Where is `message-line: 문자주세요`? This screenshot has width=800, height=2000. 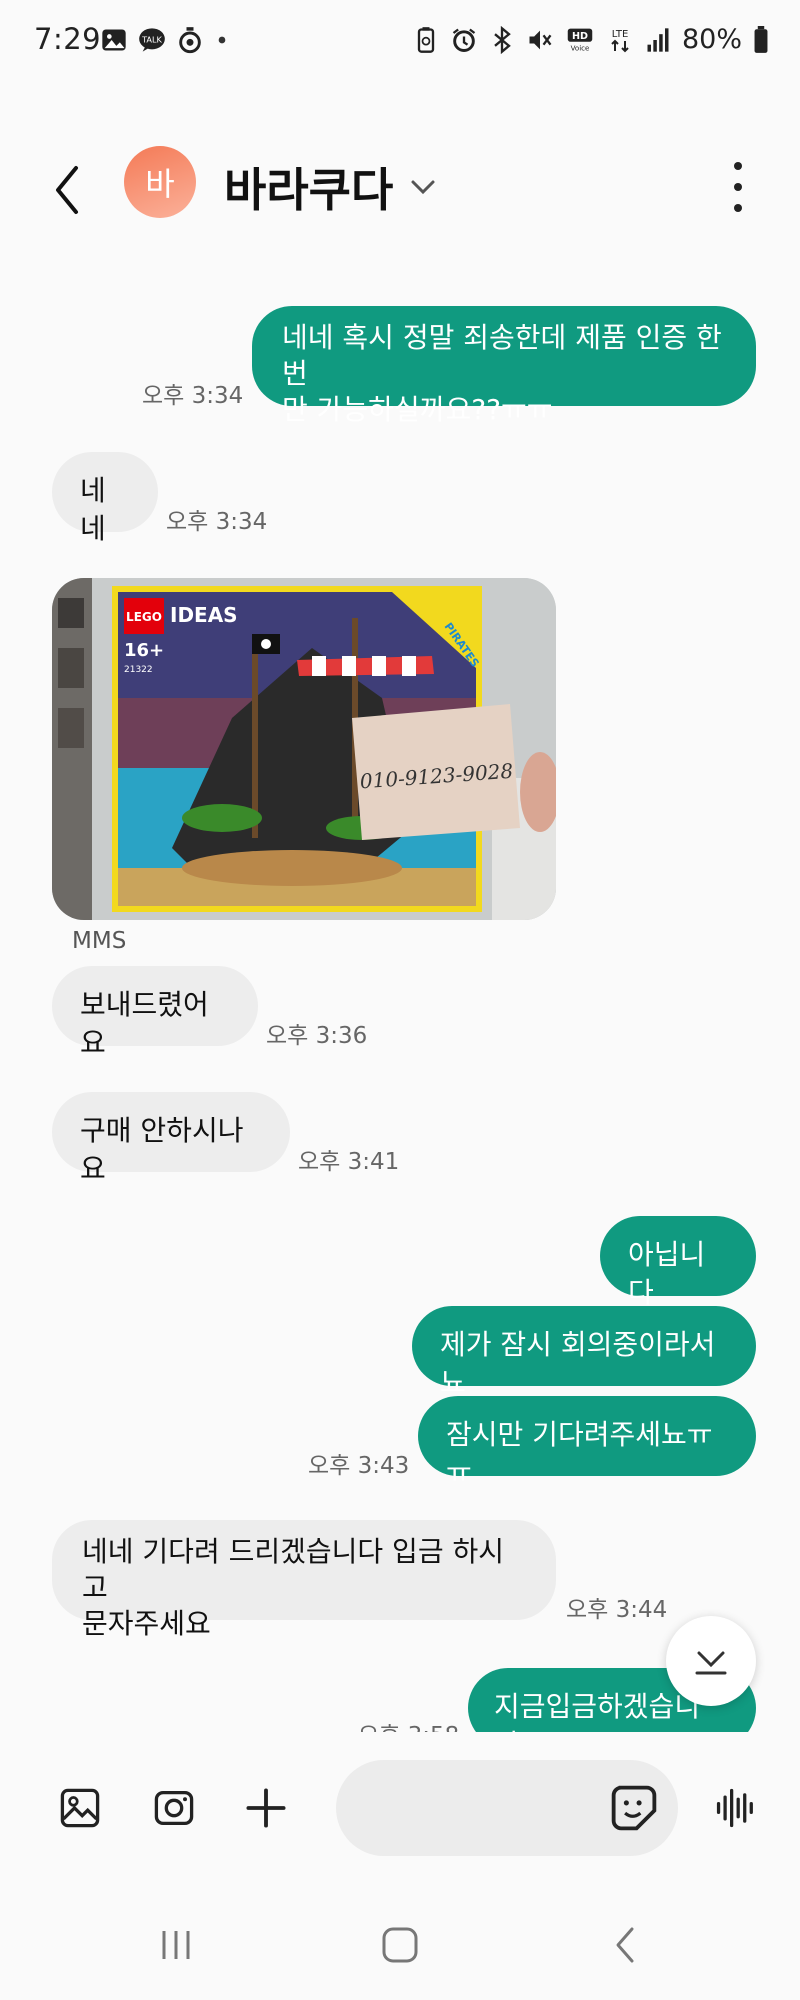
message-line: 문자주세요 is located at coordinates (146, 1623).